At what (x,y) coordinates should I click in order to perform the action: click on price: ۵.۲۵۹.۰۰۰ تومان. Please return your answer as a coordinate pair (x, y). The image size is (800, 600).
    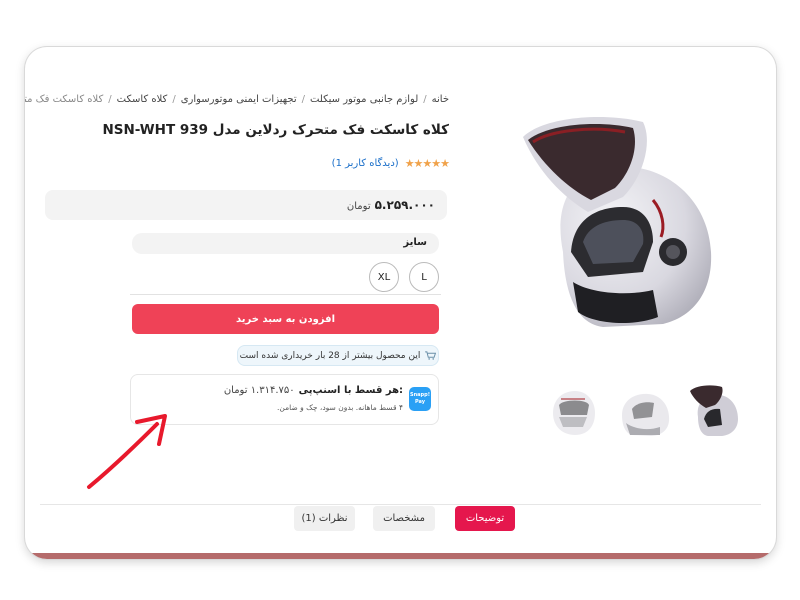
    Looking at the image, I should click on (391, 205).